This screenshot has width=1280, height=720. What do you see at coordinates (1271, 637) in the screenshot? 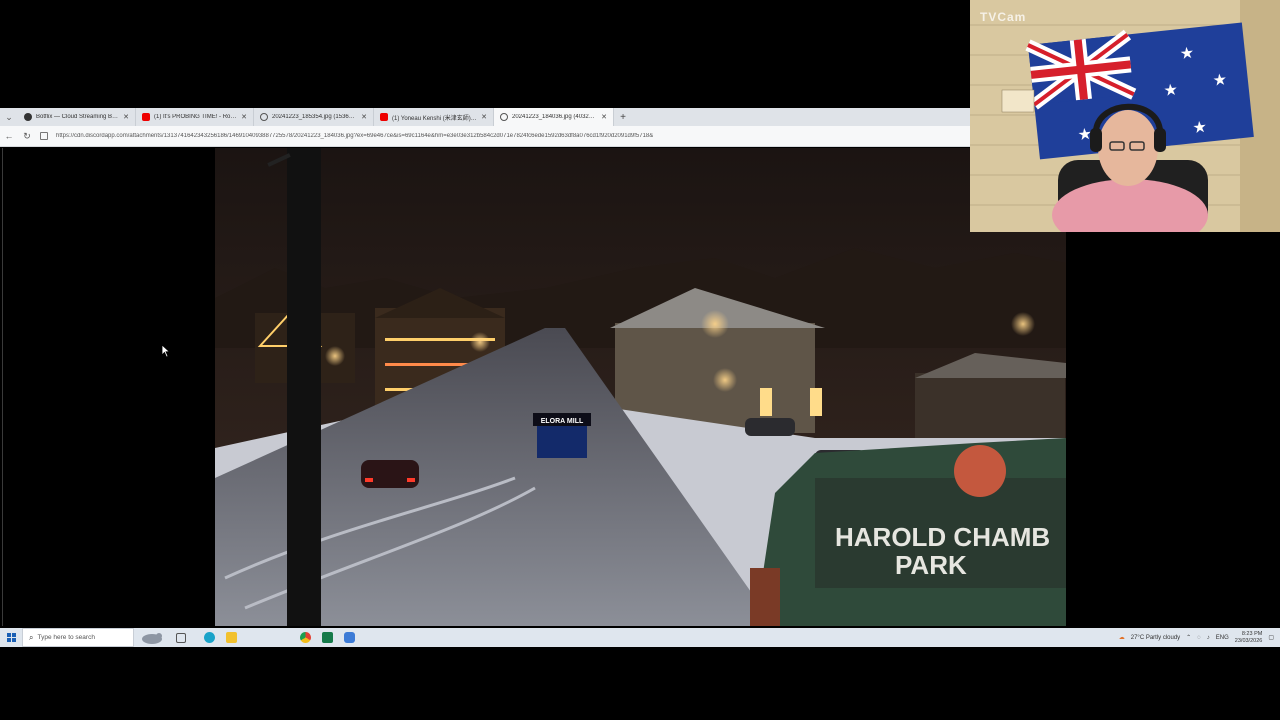
I see `notification-icon: ▢` at bounding box center [1271, 637].